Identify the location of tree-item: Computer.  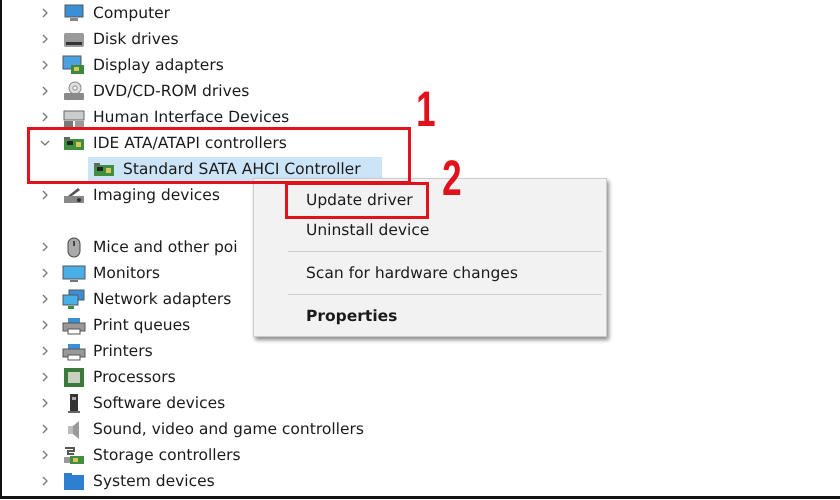
(131, 13).